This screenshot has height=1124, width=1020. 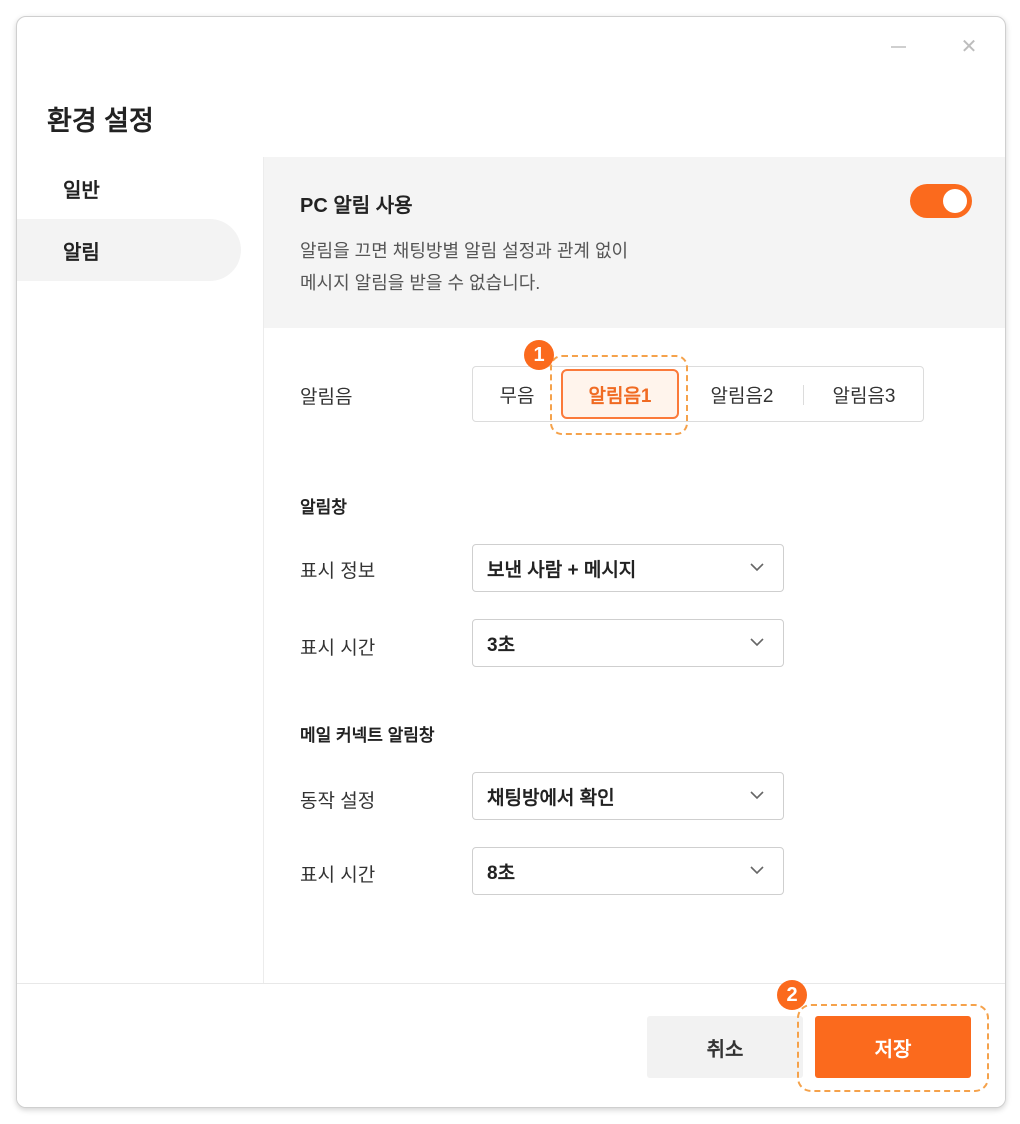 I want to click on select-value: 8초, so click(x=501, y=873).